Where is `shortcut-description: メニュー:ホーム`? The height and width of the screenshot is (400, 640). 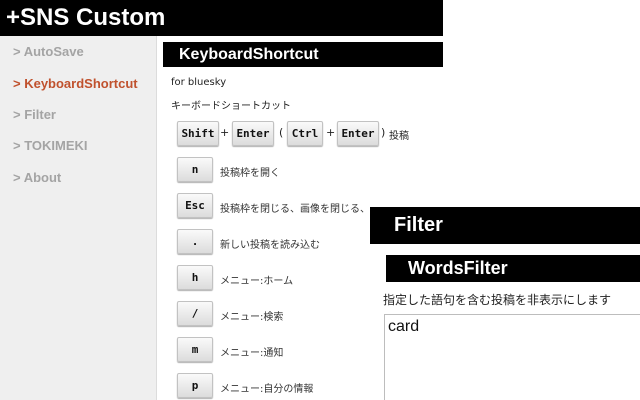
shortcut-description: メニュー:ホーム is located at coordinates (257, 281).